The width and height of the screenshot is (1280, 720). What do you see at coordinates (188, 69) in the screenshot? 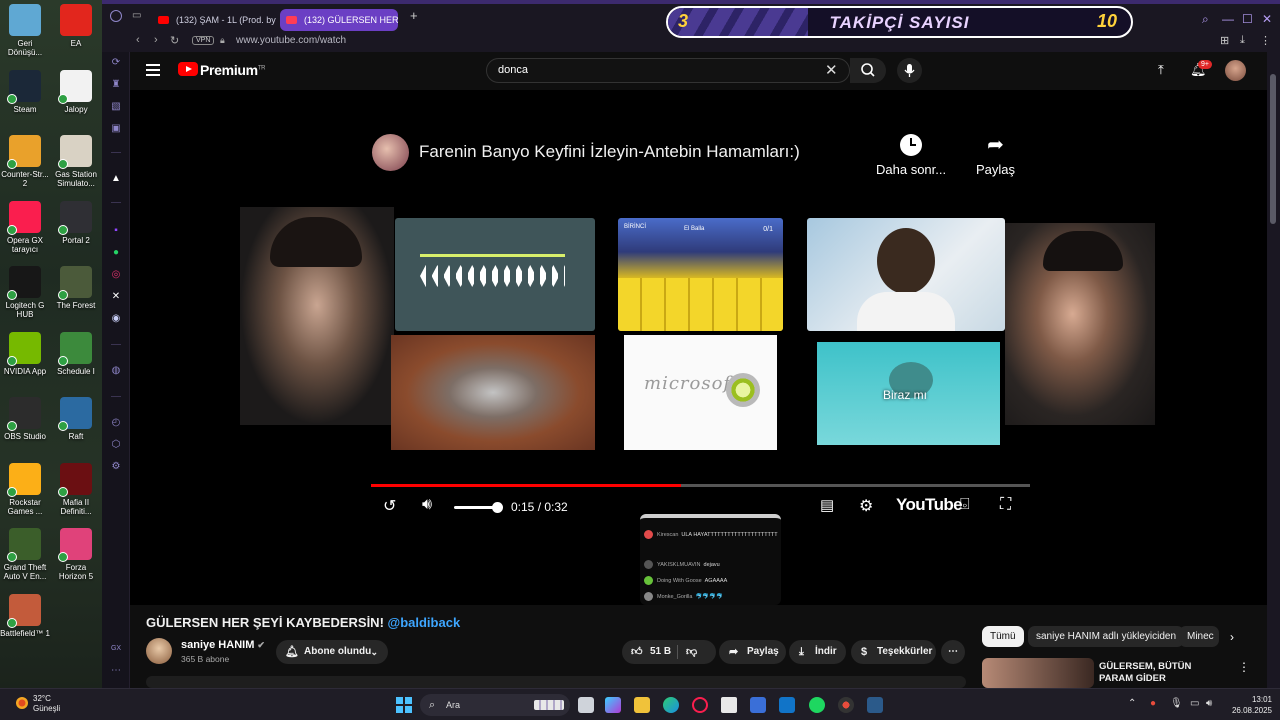
I see `youtube-logo-icon` at bounding box center [188, 69].